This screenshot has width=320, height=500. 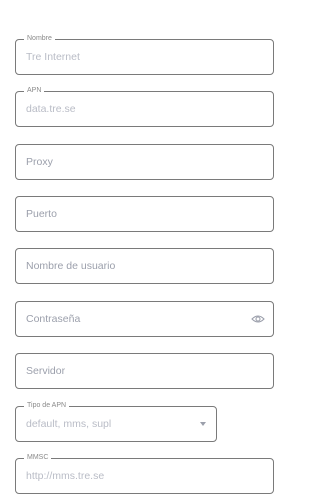 What do you see at coordinates (116, 422) in the screenshot?
I see `apn-type-dropdown: Tipo de APN default, mms, supl` at bounding box center [116, 422].